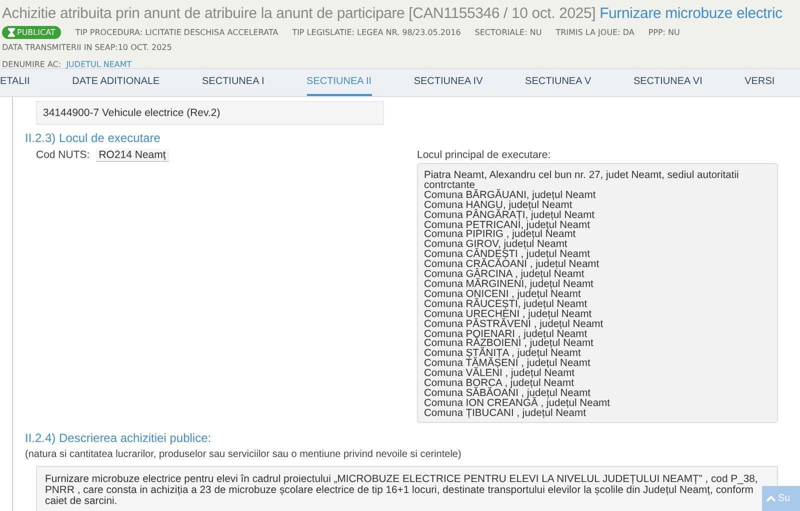  What do you see at coordinates (448, 82) in the screenshot?
I see `section-tab: SECTIUNEA IV` at bounding box center [448, 82].